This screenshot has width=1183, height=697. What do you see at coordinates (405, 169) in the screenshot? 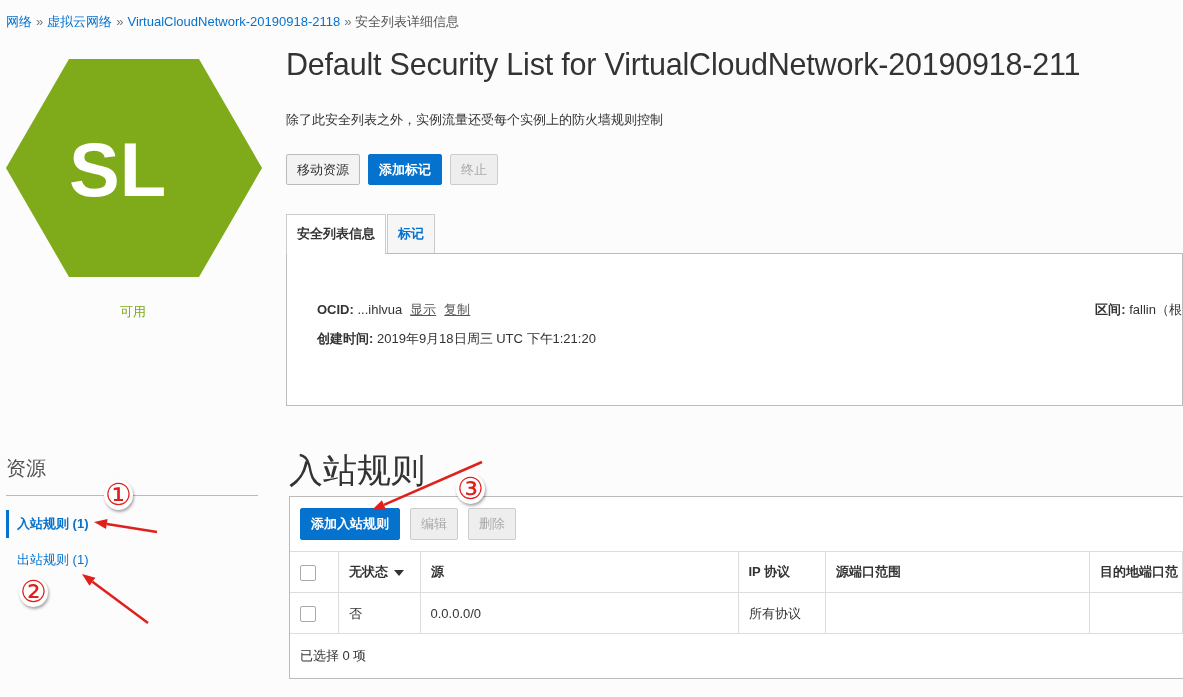
I see `action-button: 添加标记` at bounding box center [405, 169].